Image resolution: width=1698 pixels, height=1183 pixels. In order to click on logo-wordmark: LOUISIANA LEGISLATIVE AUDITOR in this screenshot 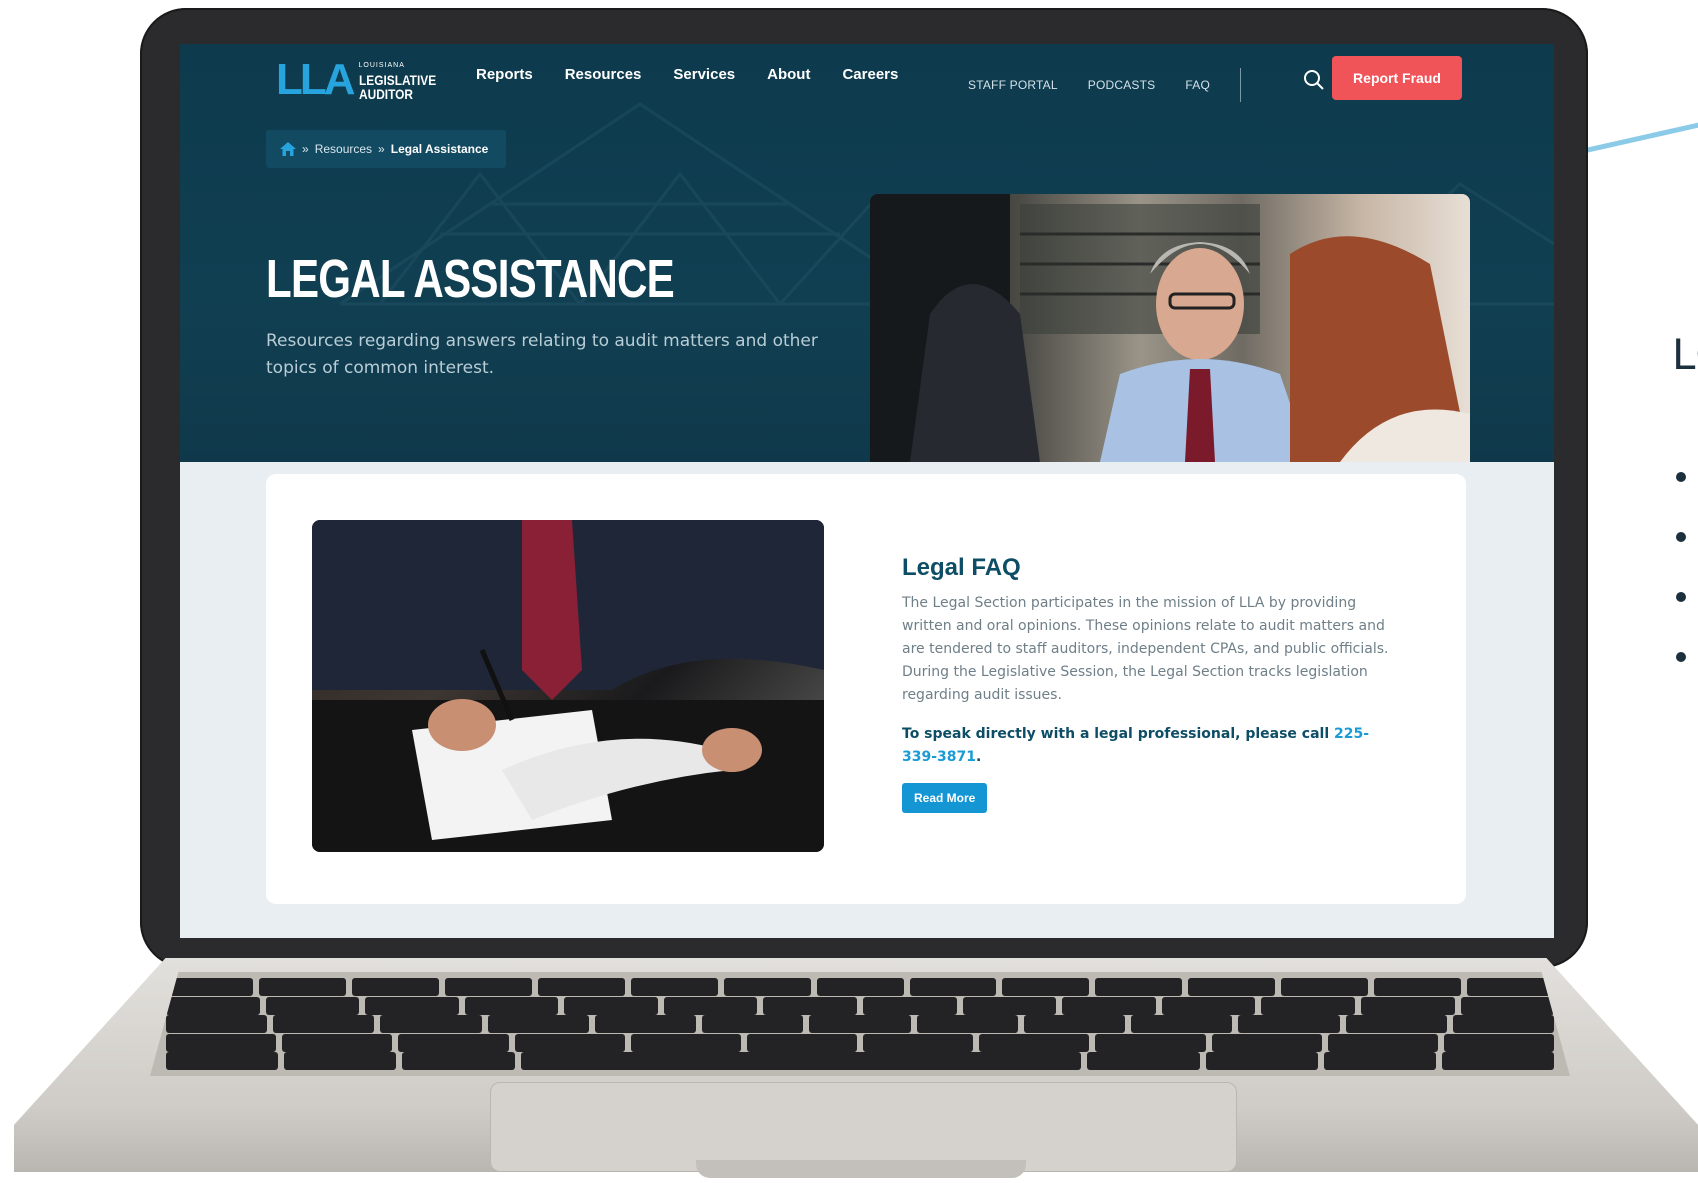, I will do `click(397, 82)`.